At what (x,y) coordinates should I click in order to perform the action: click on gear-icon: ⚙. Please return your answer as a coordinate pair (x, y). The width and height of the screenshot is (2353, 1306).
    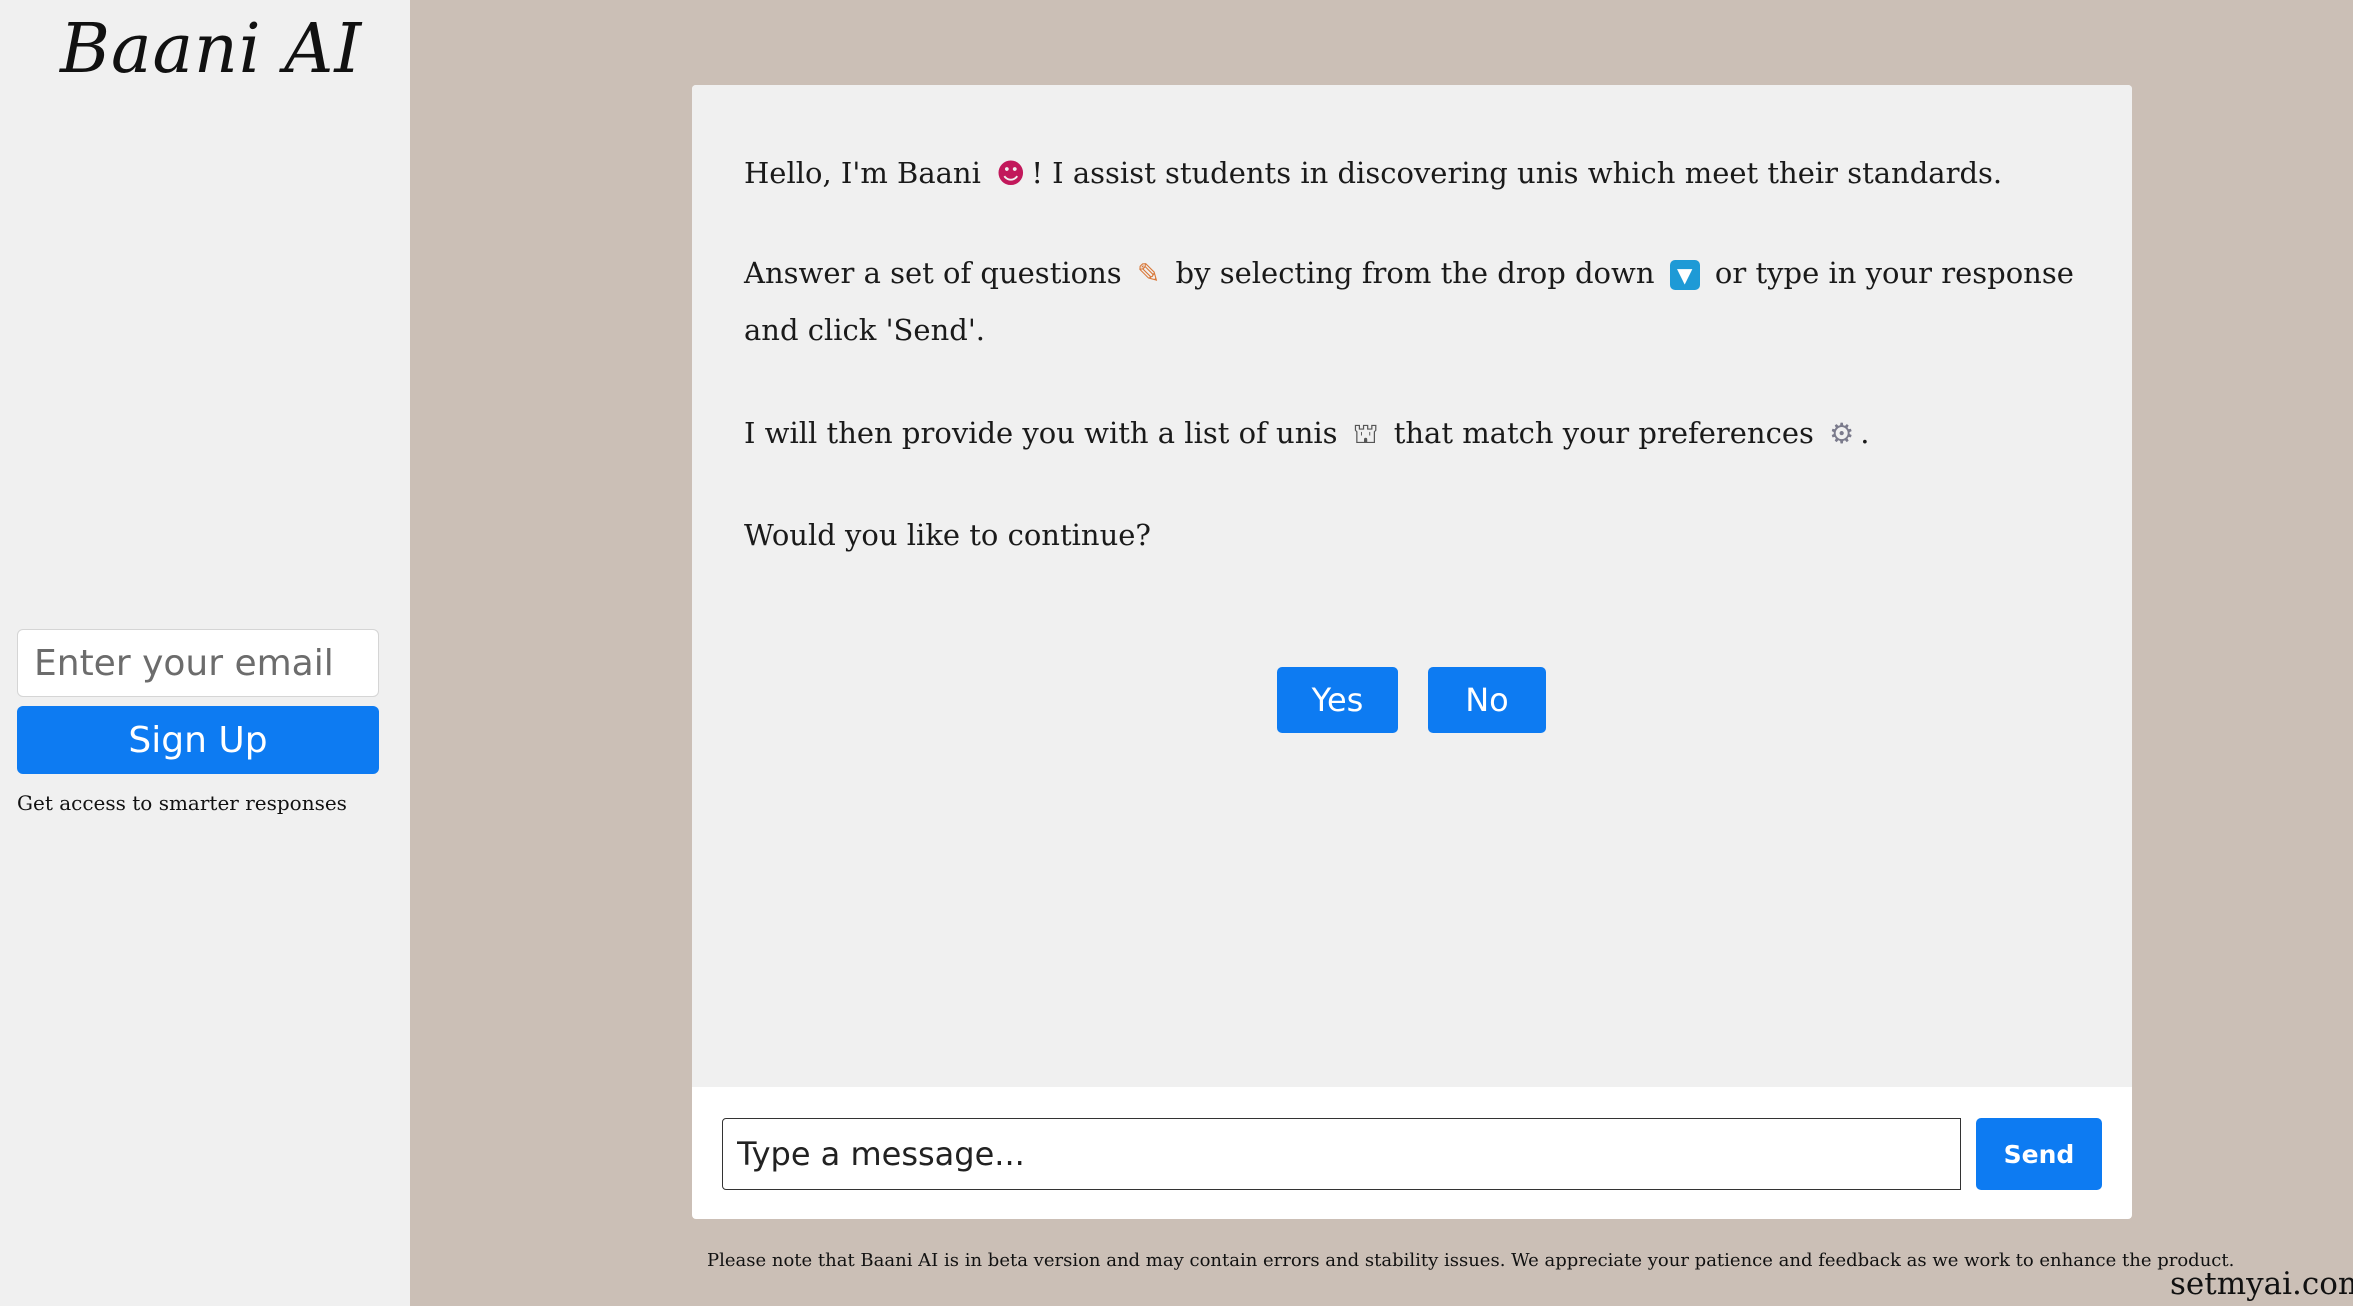
    Looking at the image, I should click on (1842, 433).